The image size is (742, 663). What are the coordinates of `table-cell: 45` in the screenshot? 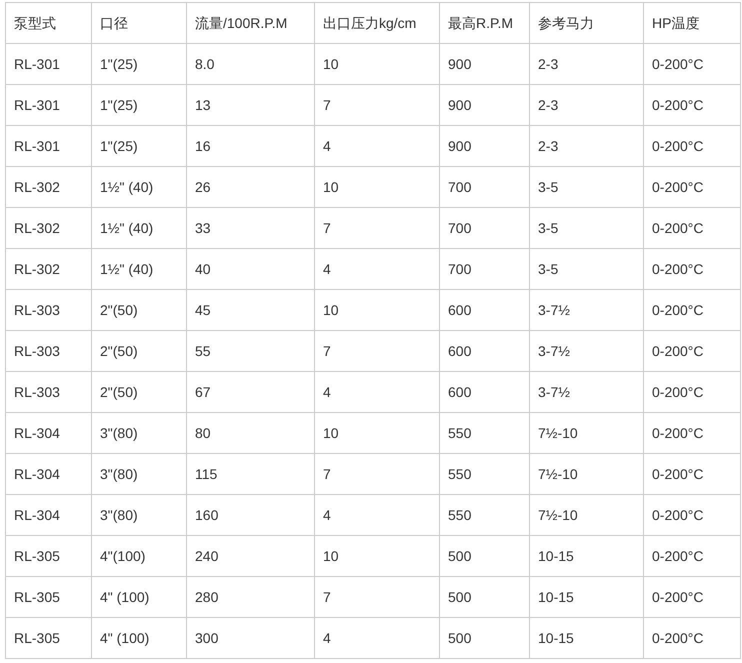 It's located at (250, 310).